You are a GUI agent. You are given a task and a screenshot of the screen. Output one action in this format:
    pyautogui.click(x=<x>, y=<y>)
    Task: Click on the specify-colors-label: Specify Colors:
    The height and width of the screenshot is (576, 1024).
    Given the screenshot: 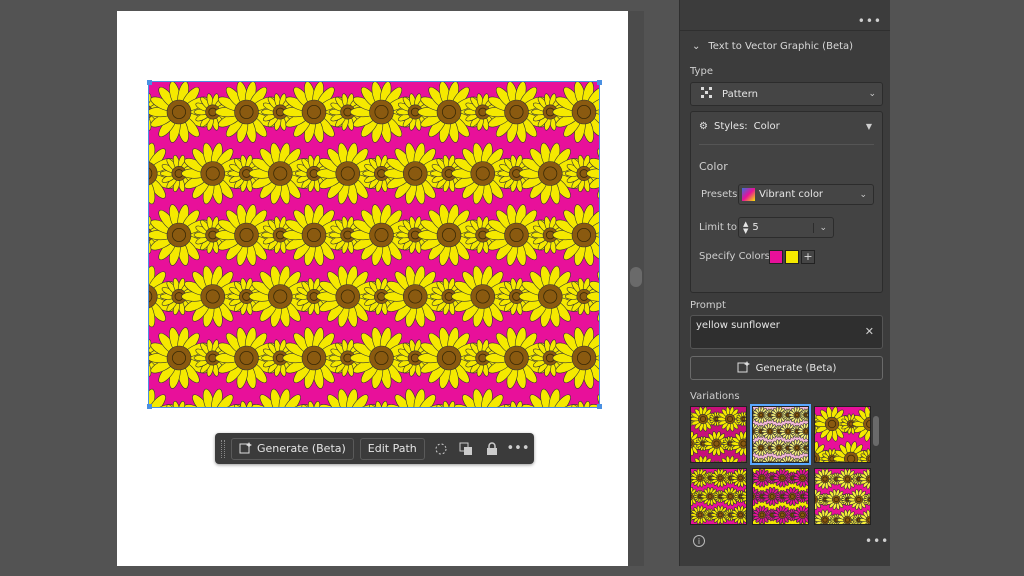 What is the action you would take?
    pyautogui.click(x=736, y=256)
    